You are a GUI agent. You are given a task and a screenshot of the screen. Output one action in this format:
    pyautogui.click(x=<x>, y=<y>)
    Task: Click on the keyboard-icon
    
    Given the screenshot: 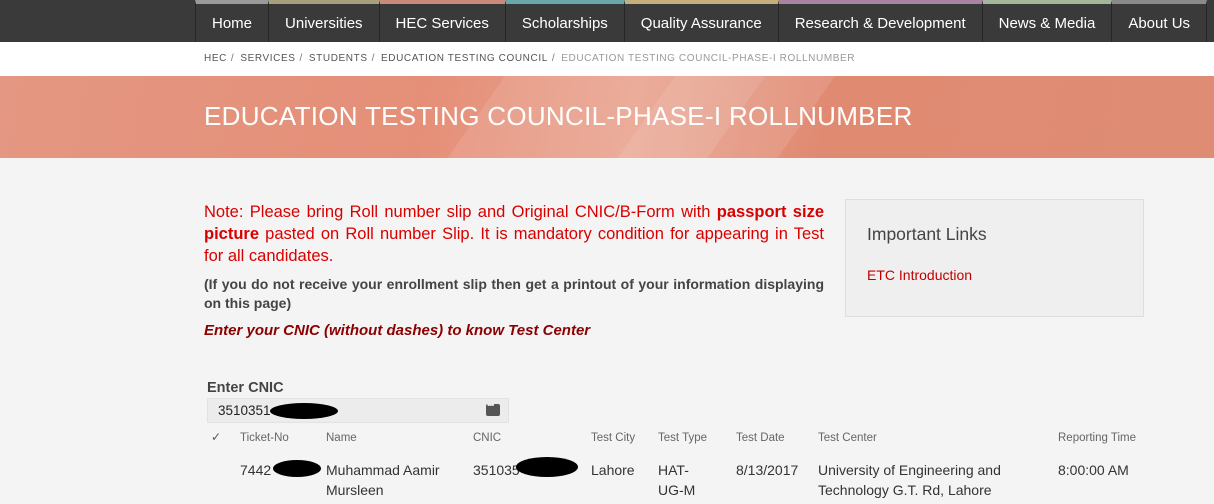 What is the action you would take?
    pyautogui.click(x=493, y=408)
    